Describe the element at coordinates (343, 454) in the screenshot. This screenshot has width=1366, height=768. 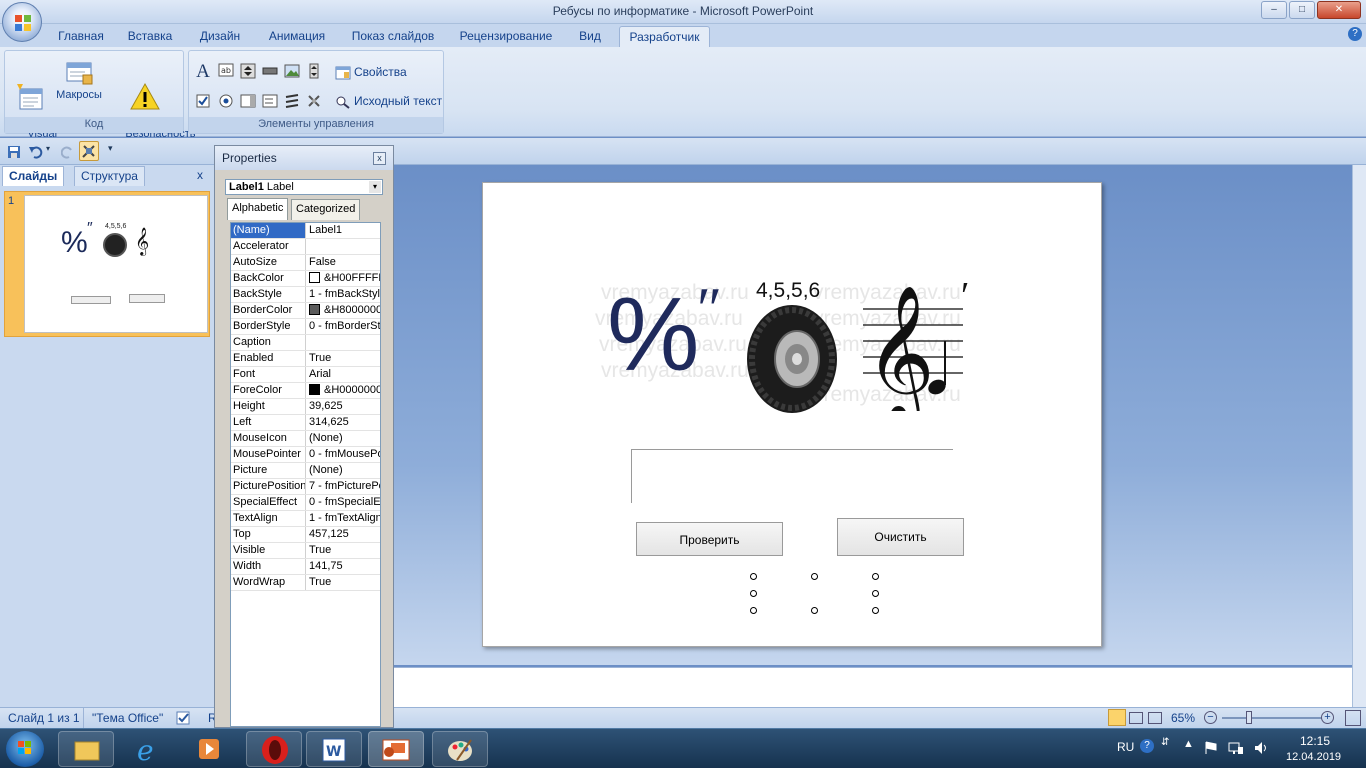
I see `property-value: 0 - fmMousePo` at that location.